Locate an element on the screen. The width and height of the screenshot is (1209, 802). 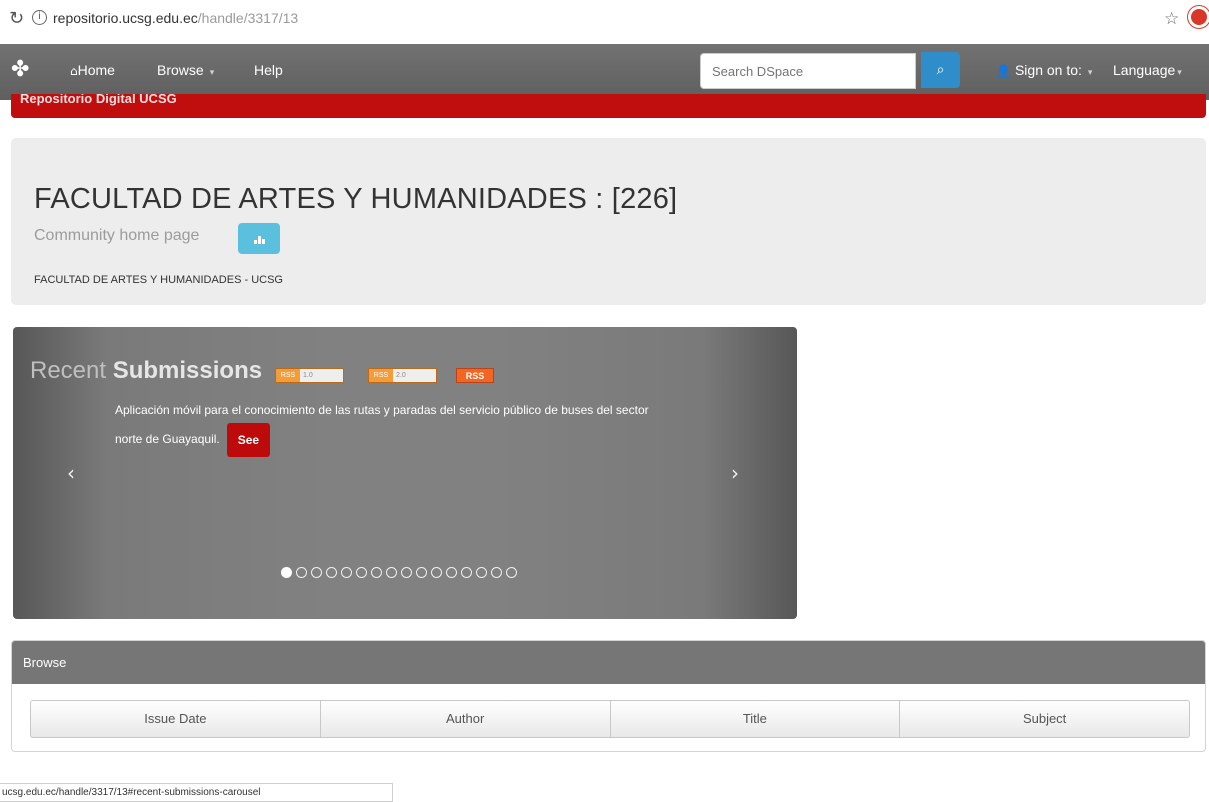
bookmark-star-icon: ☆ is located at coordinates (1171, 19).